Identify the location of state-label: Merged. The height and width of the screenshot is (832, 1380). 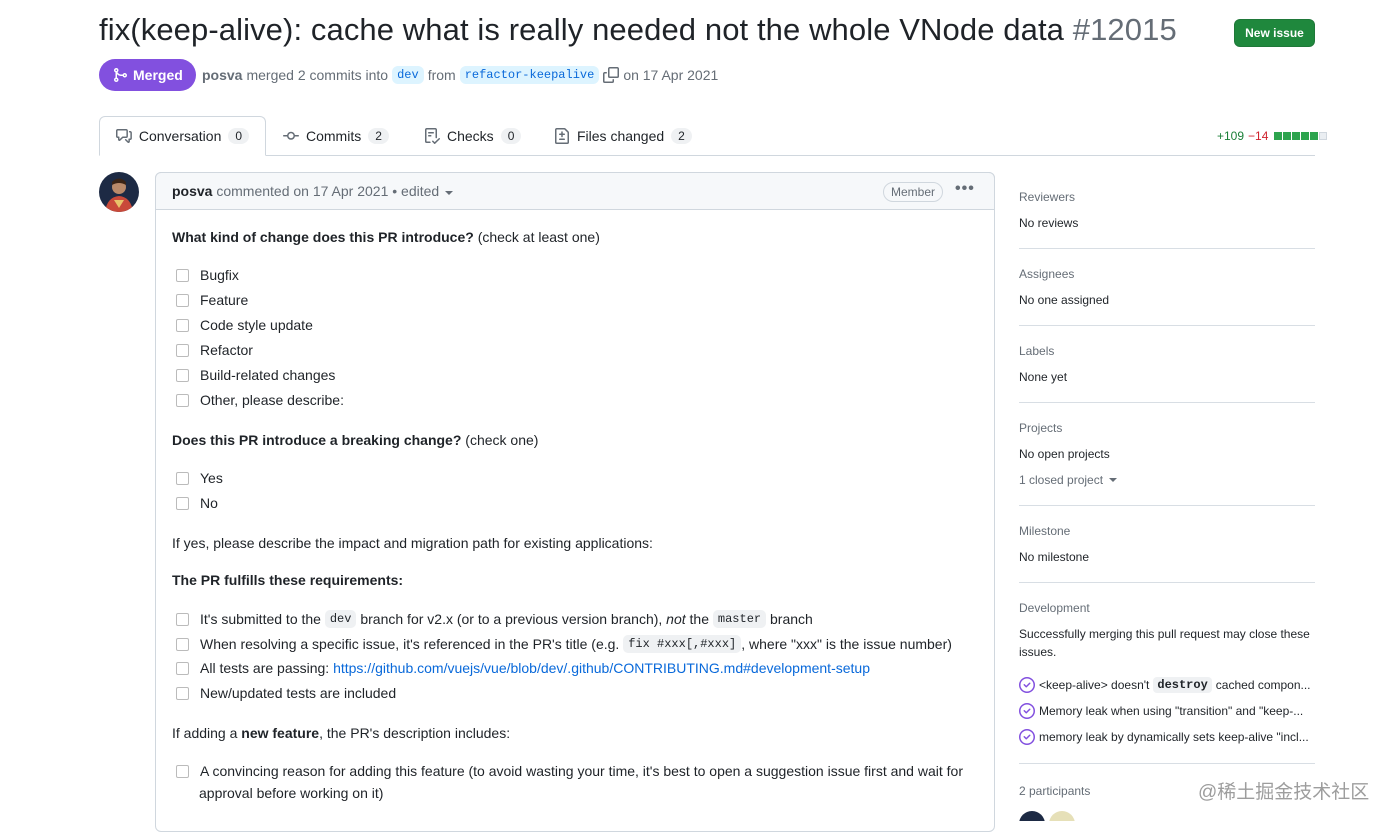
(158, 75).